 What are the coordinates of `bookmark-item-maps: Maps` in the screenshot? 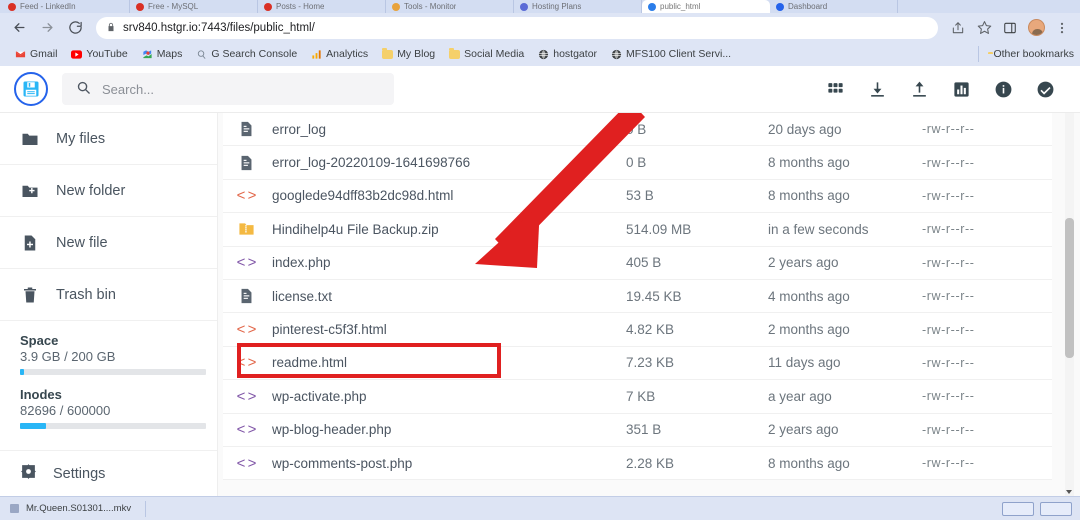 It's located at (162, 54).